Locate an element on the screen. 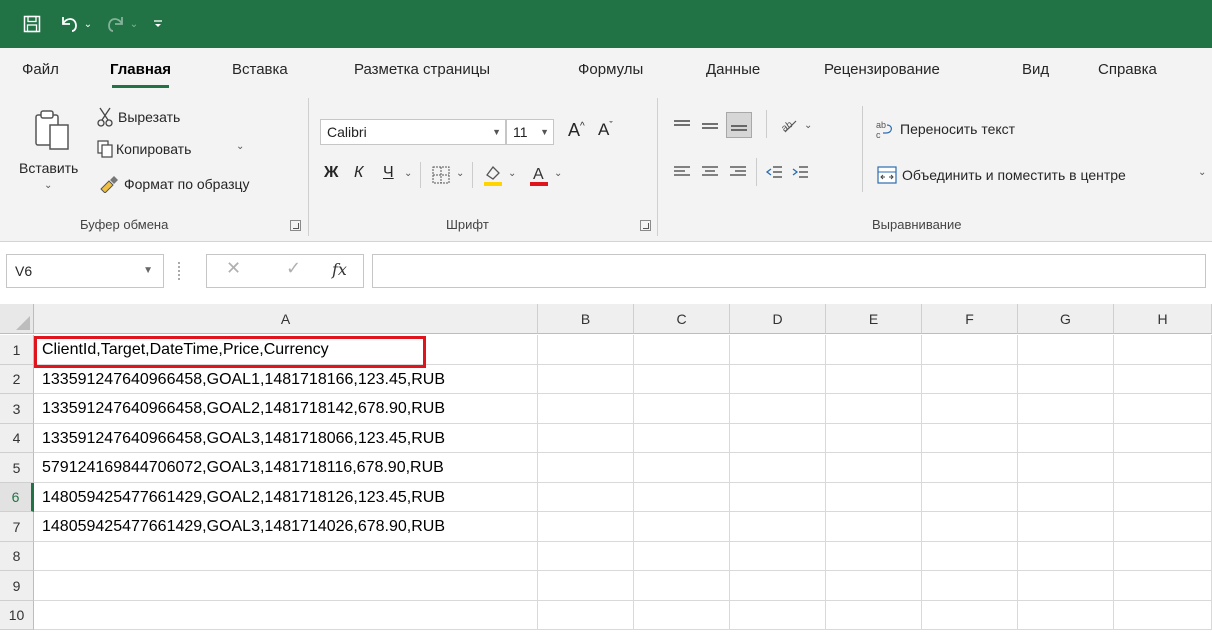 The width and height of the screenshot is (1212, 634). insert-function-icon: fx is located at coordinates (339, 269).